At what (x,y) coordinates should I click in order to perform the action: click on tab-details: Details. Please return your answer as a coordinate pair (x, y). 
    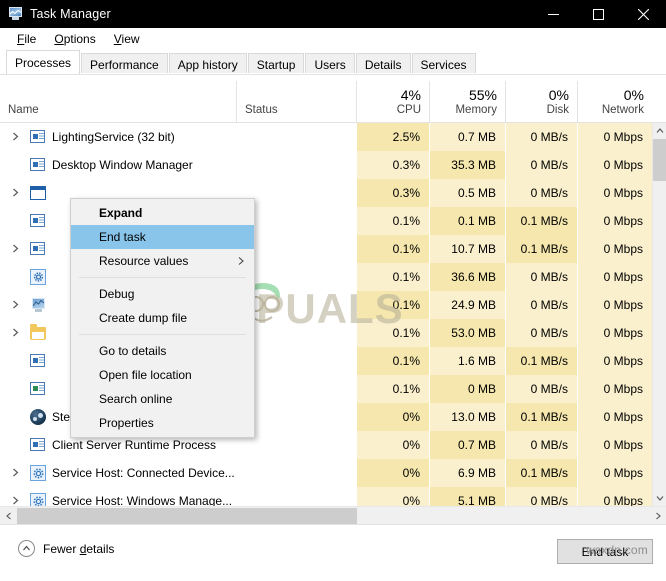
    Looking at the image, I should click on (383, 64).